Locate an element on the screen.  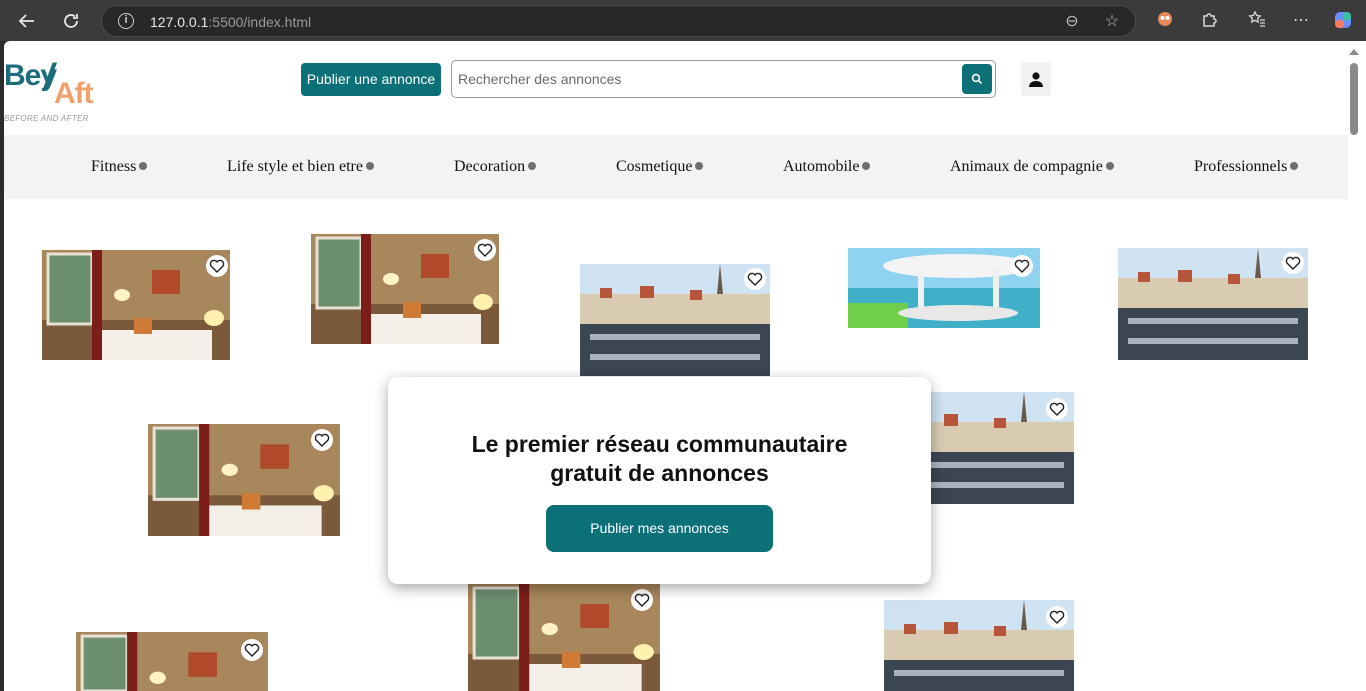
category-automobile: Automobile is located at coordinates (827, 167).